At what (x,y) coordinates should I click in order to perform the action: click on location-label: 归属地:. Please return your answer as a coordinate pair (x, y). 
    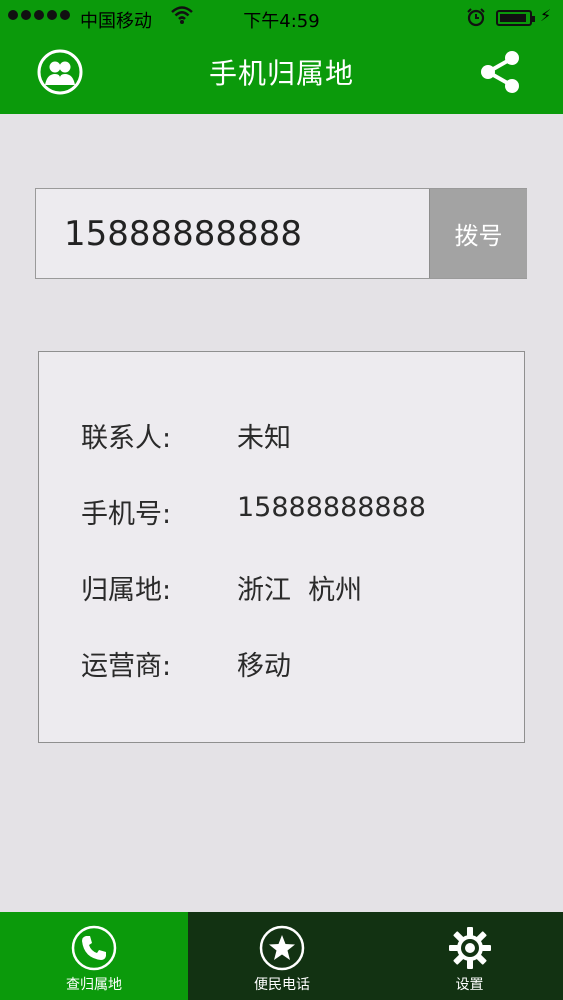
    Looking at the image, I should click on (126, 590).